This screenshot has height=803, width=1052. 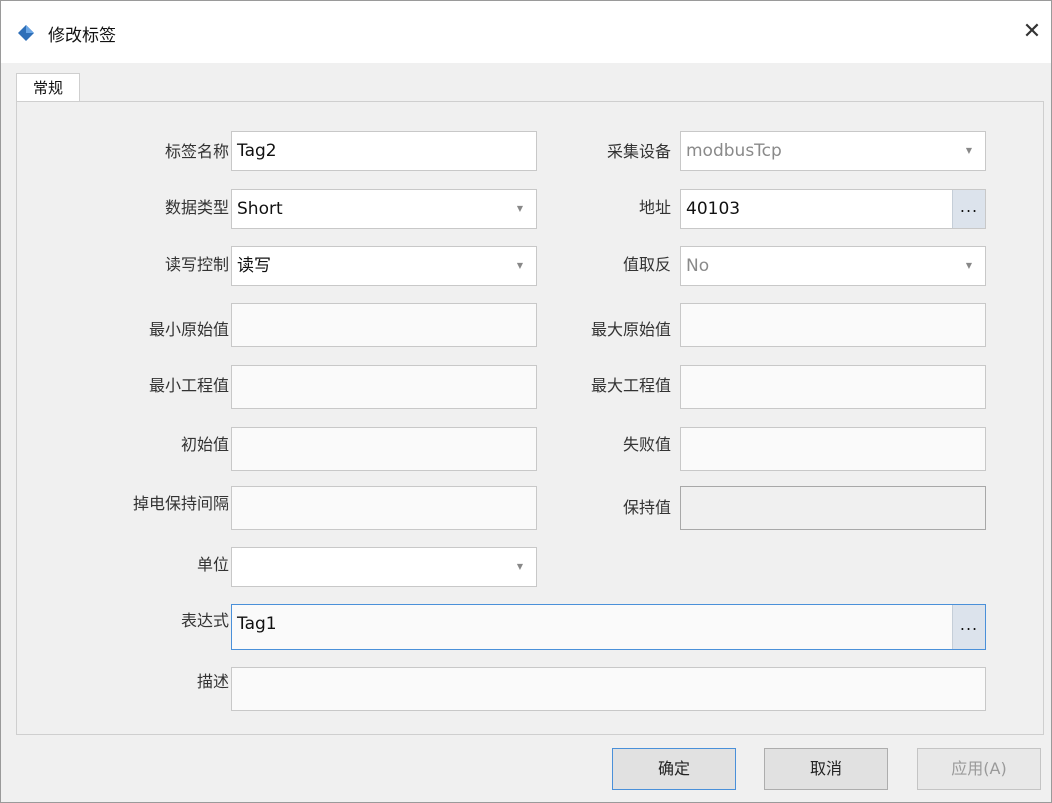 I want to click on fail-value-label: 失败值, so click(x=646, y=444).